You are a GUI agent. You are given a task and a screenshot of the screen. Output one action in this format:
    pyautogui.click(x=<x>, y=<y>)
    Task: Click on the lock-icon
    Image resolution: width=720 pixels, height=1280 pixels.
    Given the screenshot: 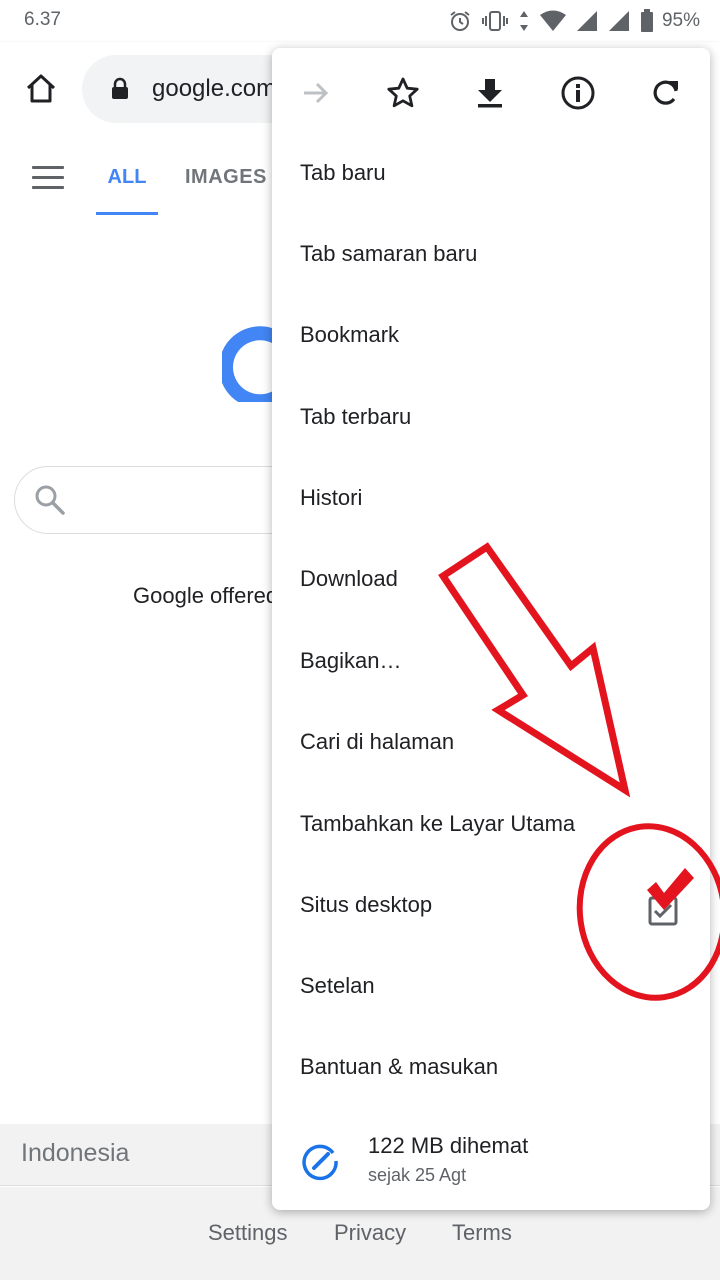 What is the action you would take?
    pyautogui.click(x=120, y=88)
    